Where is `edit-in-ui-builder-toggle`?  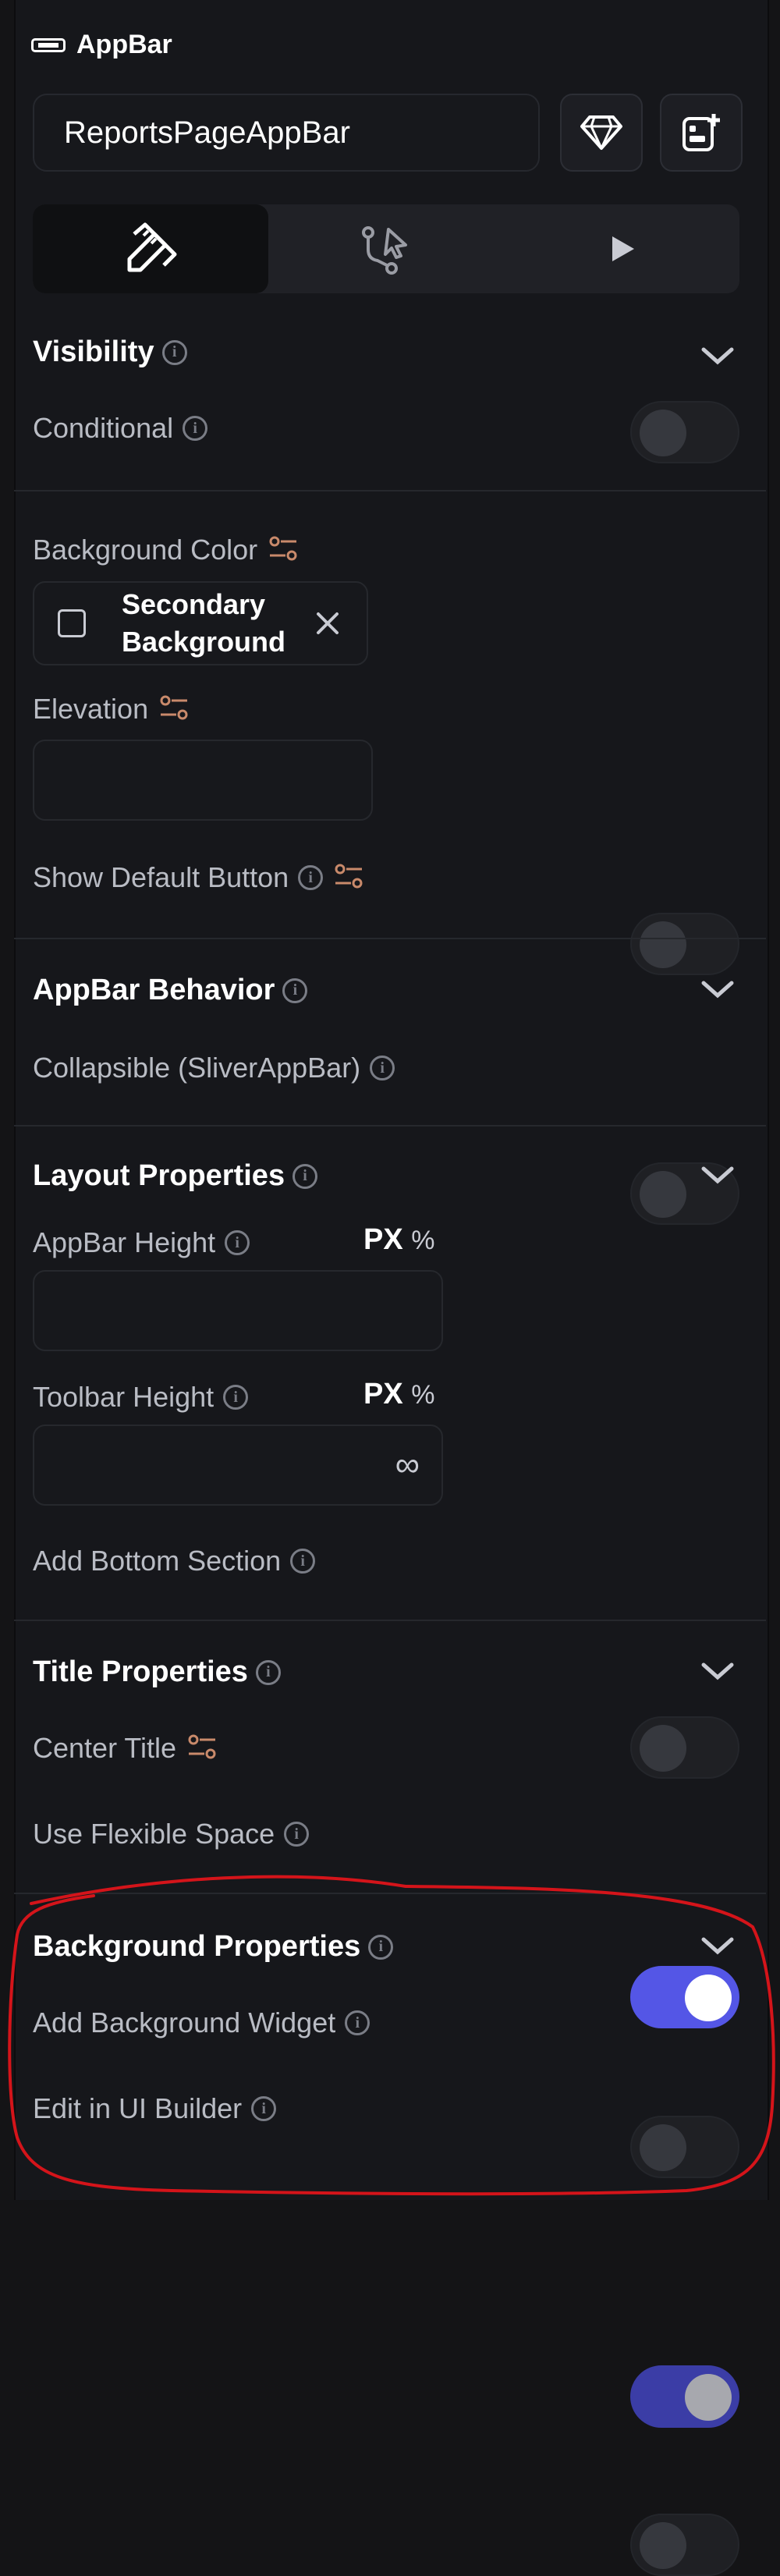
edit-in-ui-builder-toggle is located at coordinates (685, 2545).